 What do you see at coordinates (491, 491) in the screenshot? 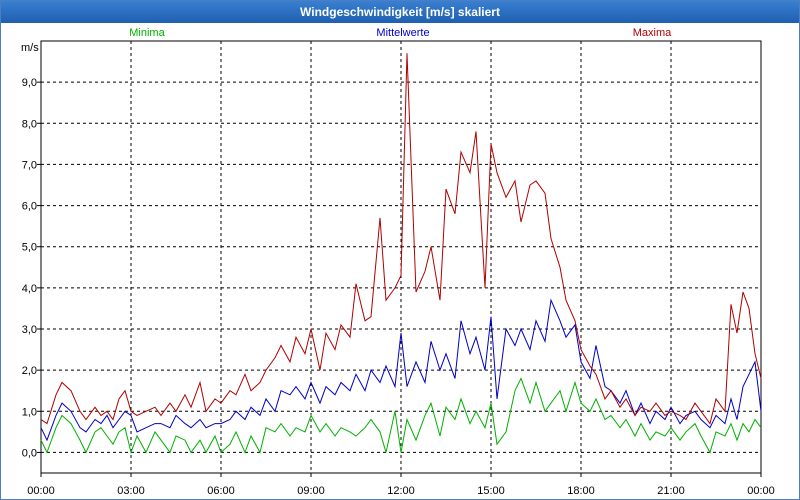
I see `x-tick-time-label: 15:00` at bounding box center [491, 491].